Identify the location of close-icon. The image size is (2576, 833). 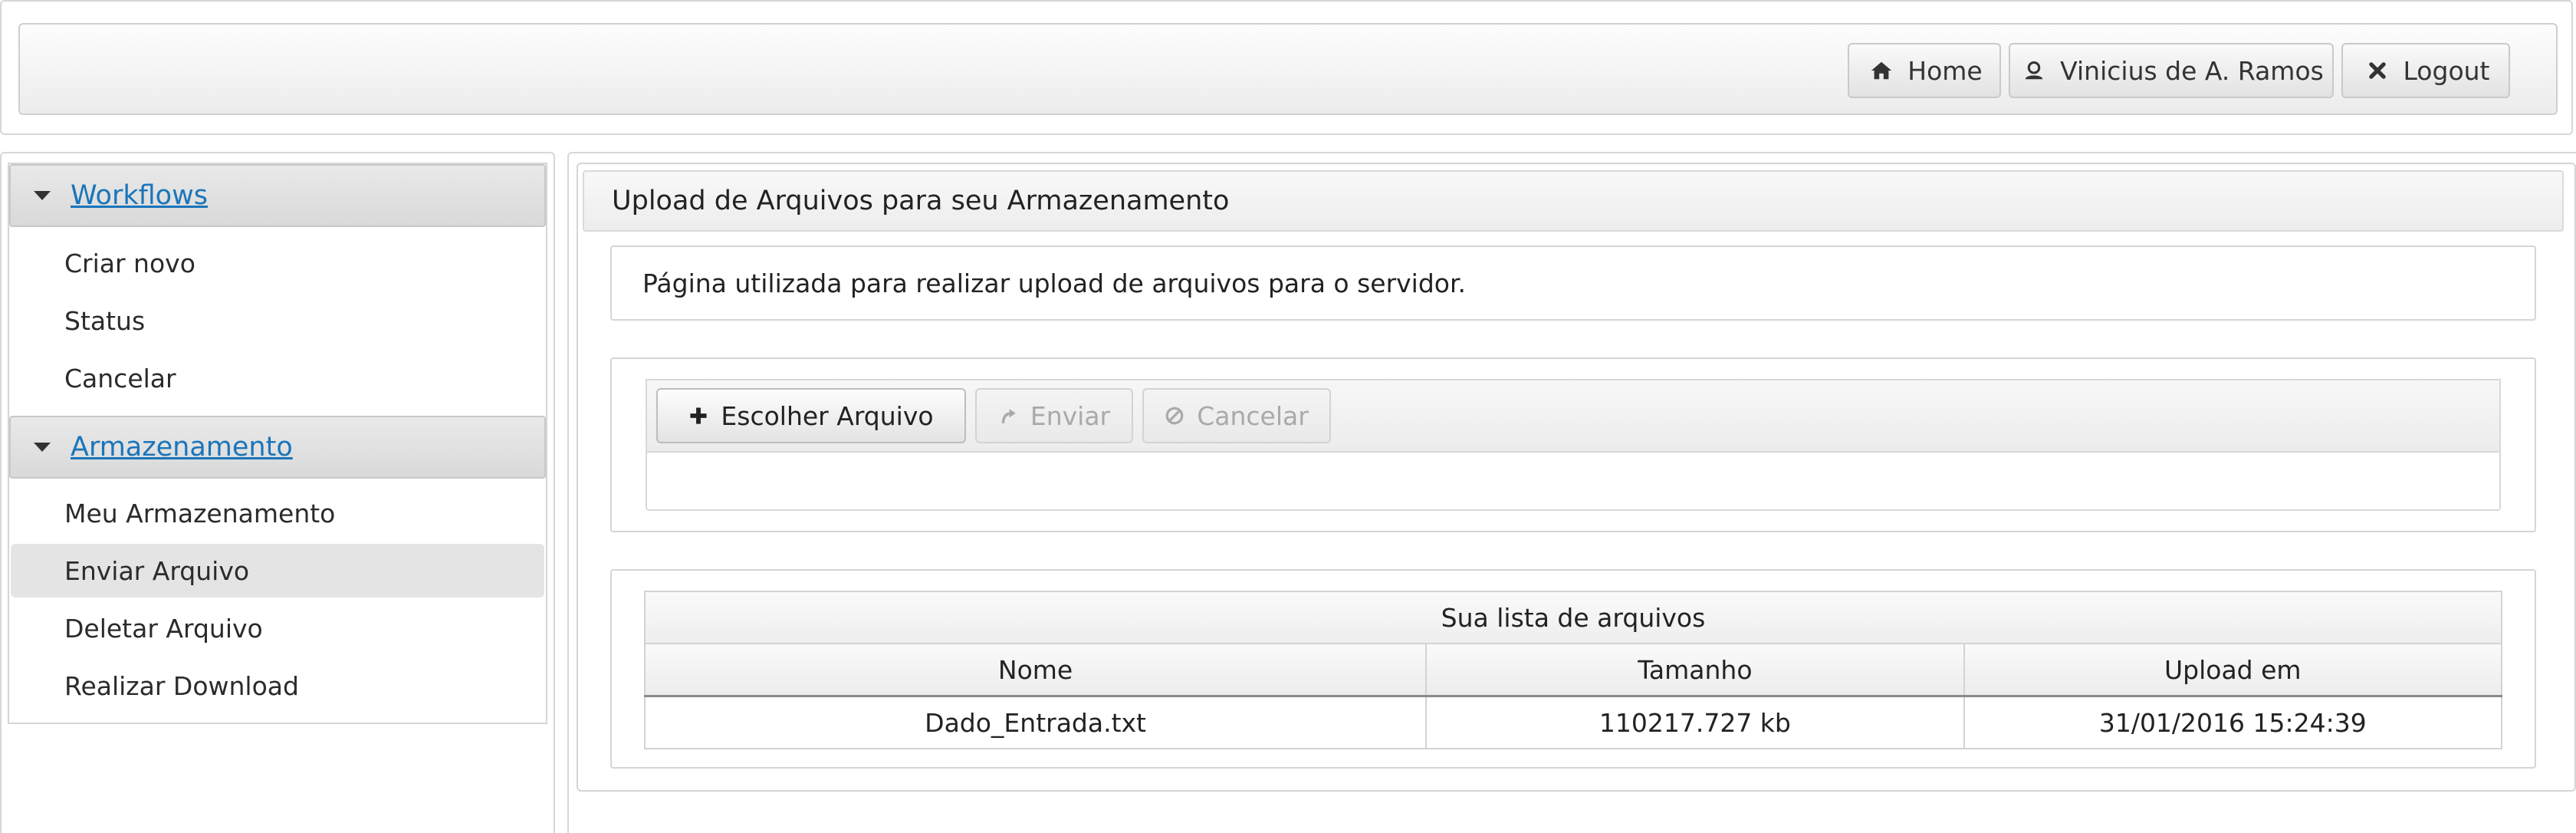
(2377, 70).